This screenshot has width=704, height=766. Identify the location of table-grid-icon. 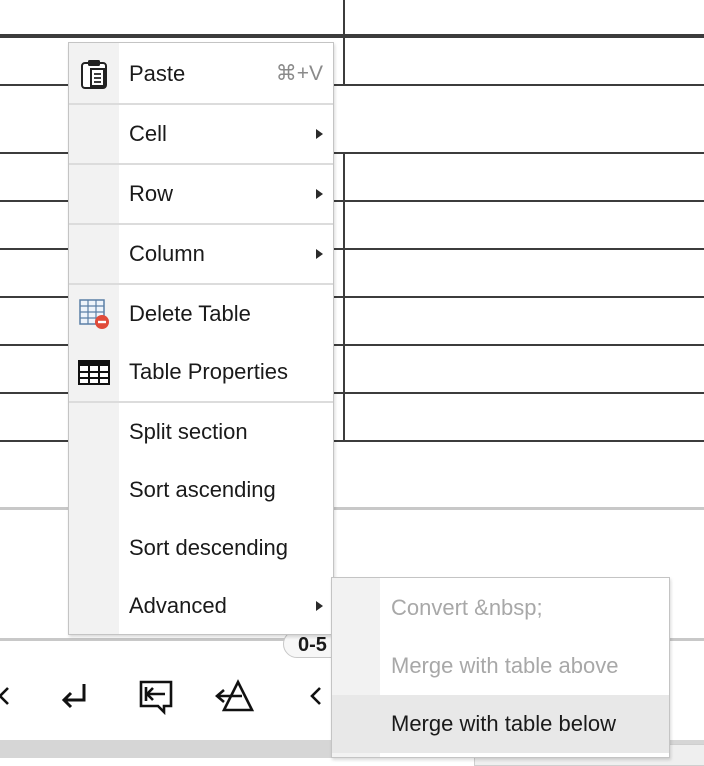
(94, 372).